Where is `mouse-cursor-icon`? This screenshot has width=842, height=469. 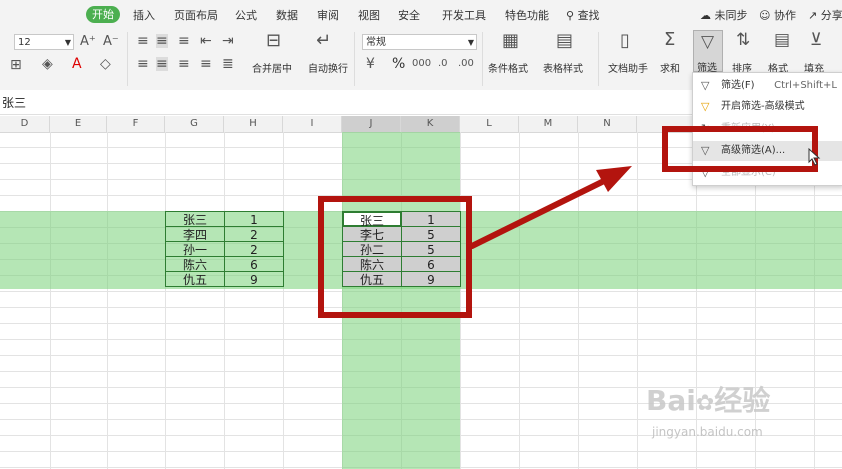
mouse-cursor-icon is located at coordinates (814, 157).